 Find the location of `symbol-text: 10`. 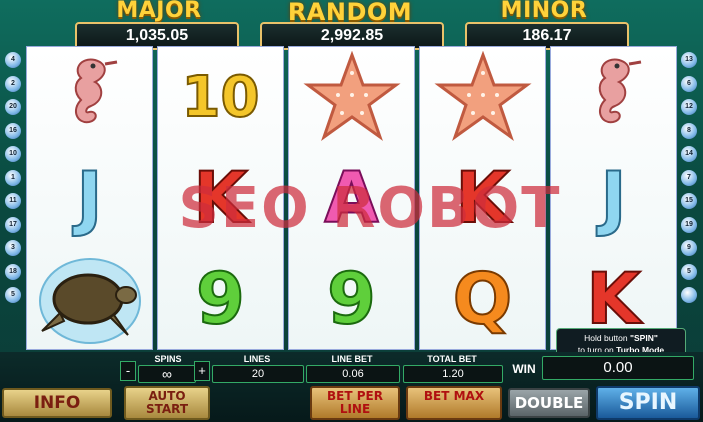

symbol-text: 10 is located at coordinates (221, 97).